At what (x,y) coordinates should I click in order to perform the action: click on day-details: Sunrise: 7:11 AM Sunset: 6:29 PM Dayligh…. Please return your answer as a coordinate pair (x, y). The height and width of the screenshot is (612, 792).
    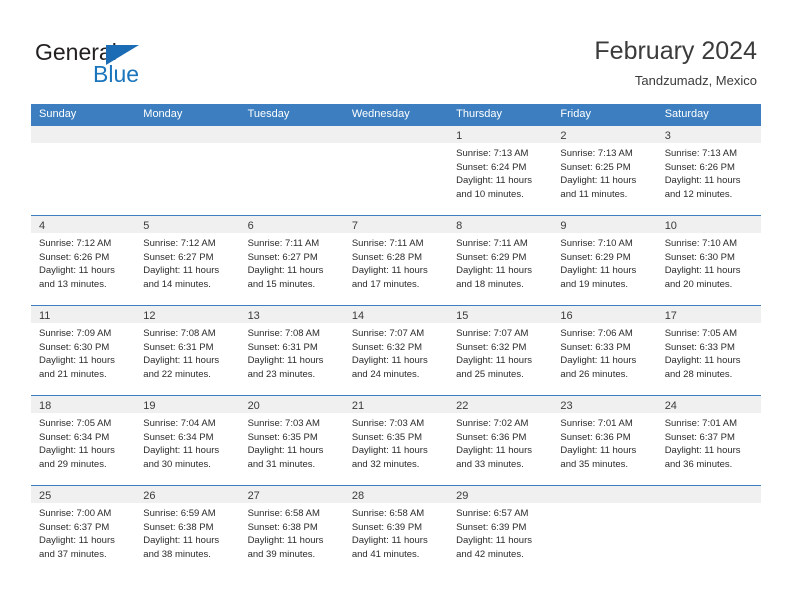
    Looking at the image, I should click on (500, 262).